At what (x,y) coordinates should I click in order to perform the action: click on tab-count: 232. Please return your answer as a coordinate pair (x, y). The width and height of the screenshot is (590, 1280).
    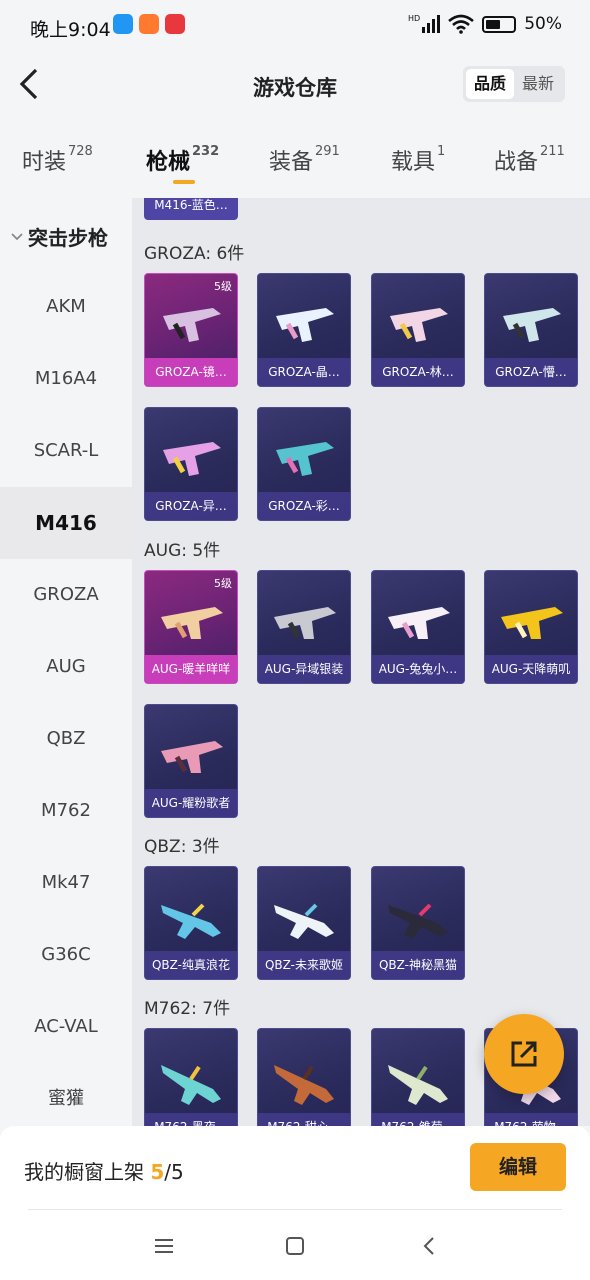
    Looking at the image, I should click on (206, 151).